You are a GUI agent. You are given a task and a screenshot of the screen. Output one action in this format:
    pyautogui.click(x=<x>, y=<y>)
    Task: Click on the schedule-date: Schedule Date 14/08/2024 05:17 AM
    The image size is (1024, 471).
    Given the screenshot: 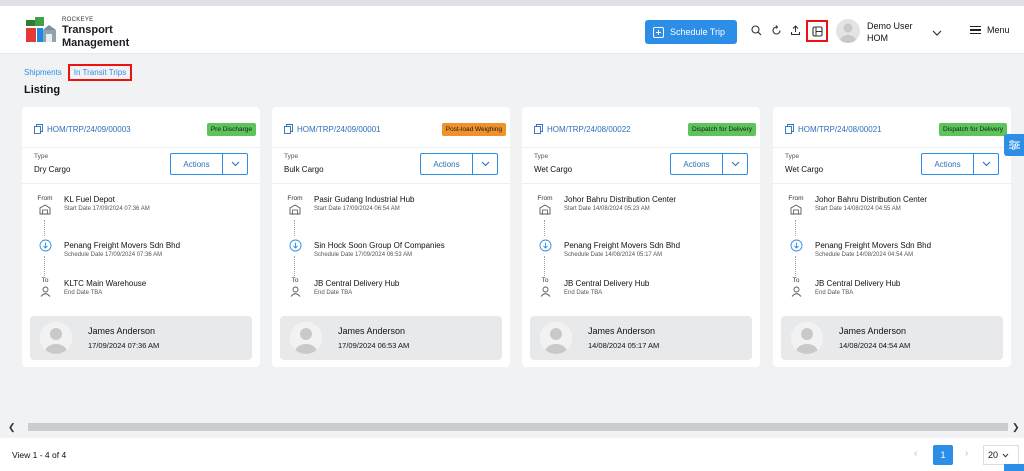 What is the action you would take?
    pyautogui.click(x=613, y=255)
    